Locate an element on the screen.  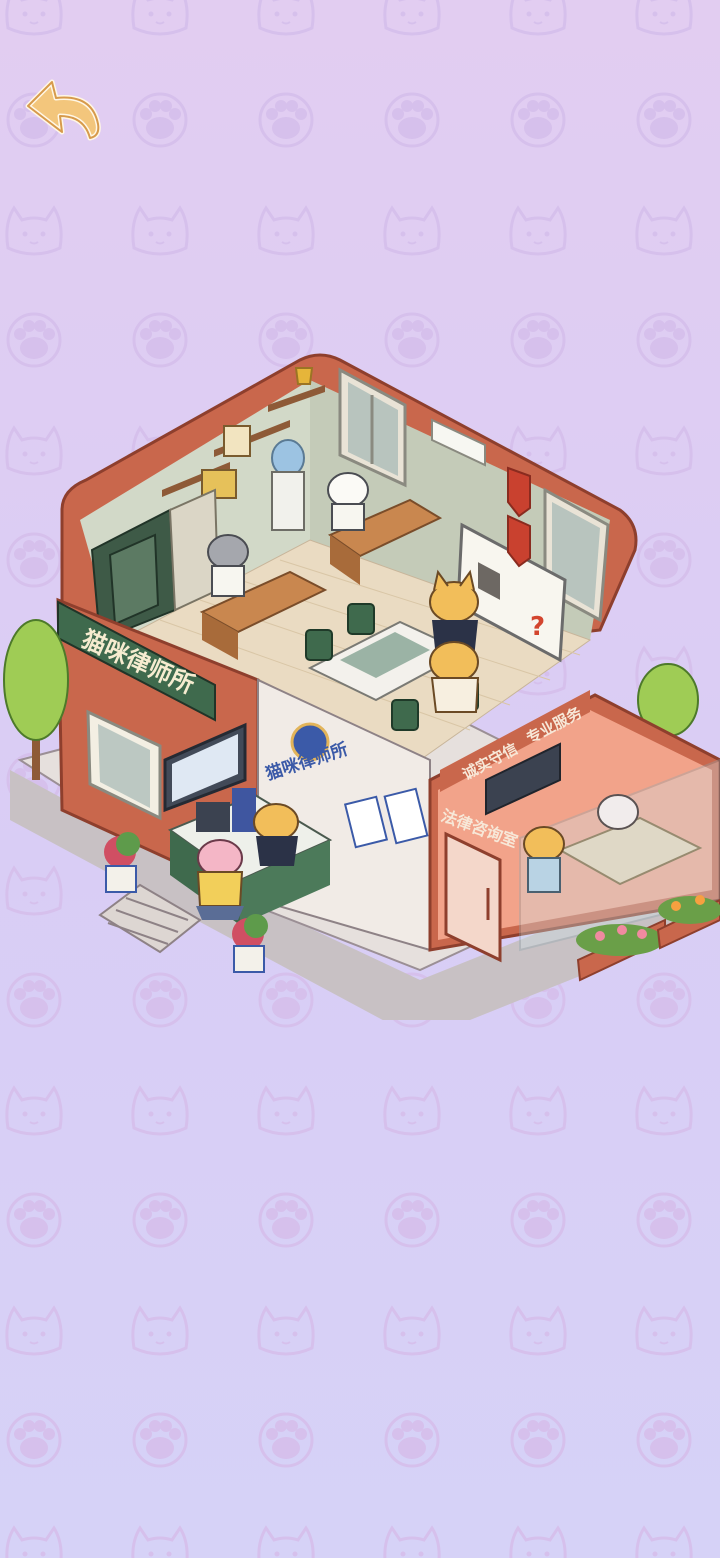
back-arrow-icon is located at coordinates (63, 110).